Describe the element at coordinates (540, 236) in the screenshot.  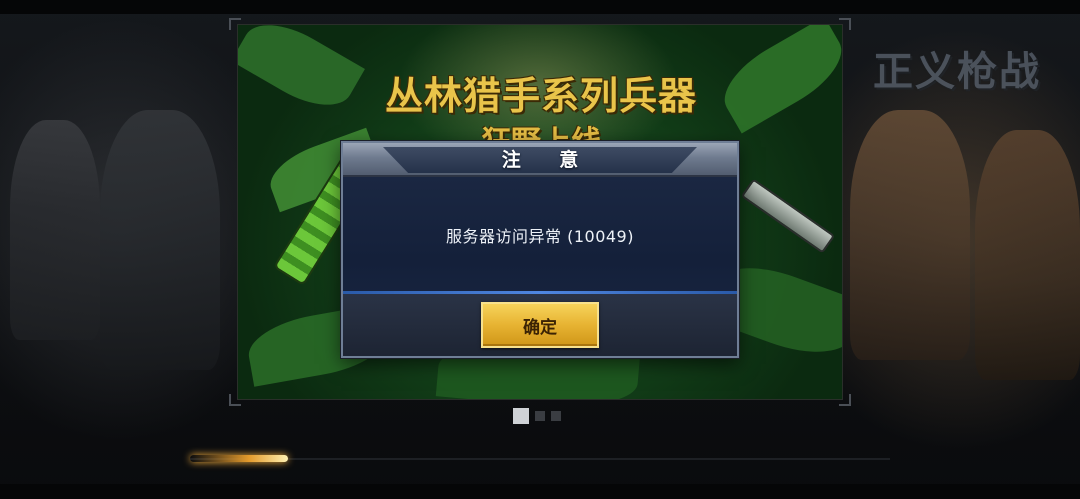
I see `dialog-message: 服务器访问异常 (10049)` at that location.